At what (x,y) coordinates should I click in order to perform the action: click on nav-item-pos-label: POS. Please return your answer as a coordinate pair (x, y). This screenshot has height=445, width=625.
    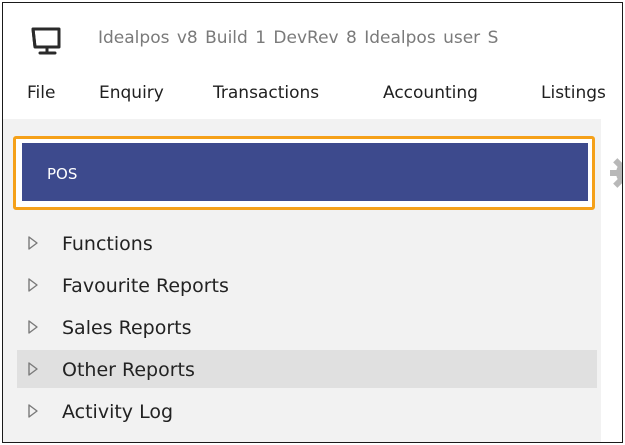
    Looking at the image, I should click on (62, 174).